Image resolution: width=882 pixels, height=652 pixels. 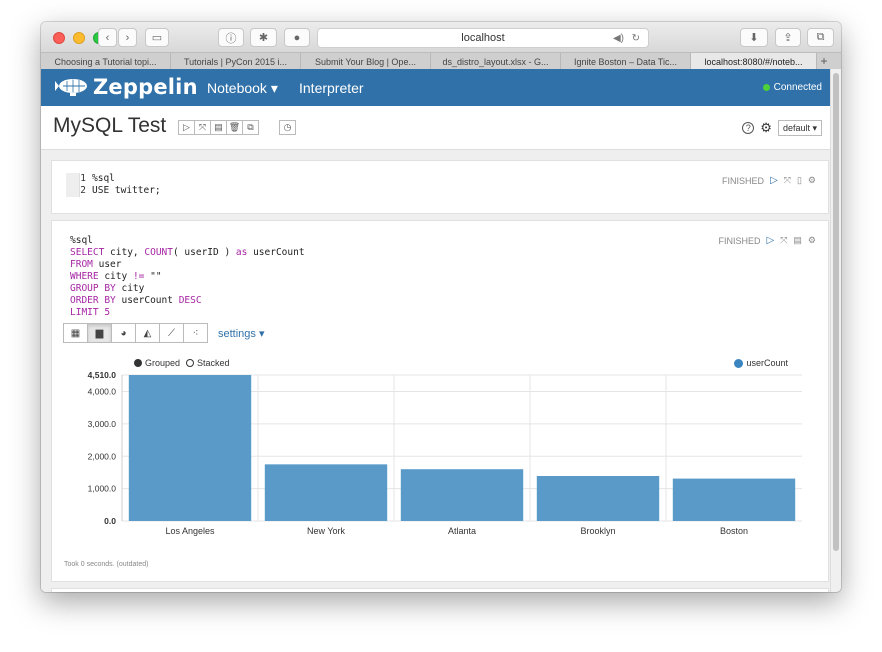 What do you see at coordinates (234, 127) in the screenshot?
I see `clear-output-icon: 🗑` at bounding box center [234, 127].